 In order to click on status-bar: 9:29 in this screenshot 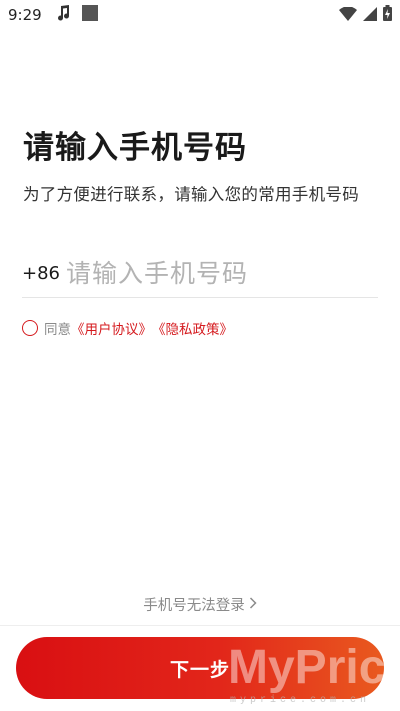, I will do `click(200, 15)`.